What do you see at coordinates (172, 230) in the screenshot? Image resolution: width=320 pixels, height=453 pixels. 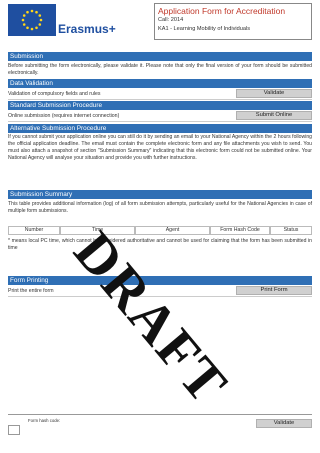 I see `column-header-agent: Agent` at bounding box center [172, 230].